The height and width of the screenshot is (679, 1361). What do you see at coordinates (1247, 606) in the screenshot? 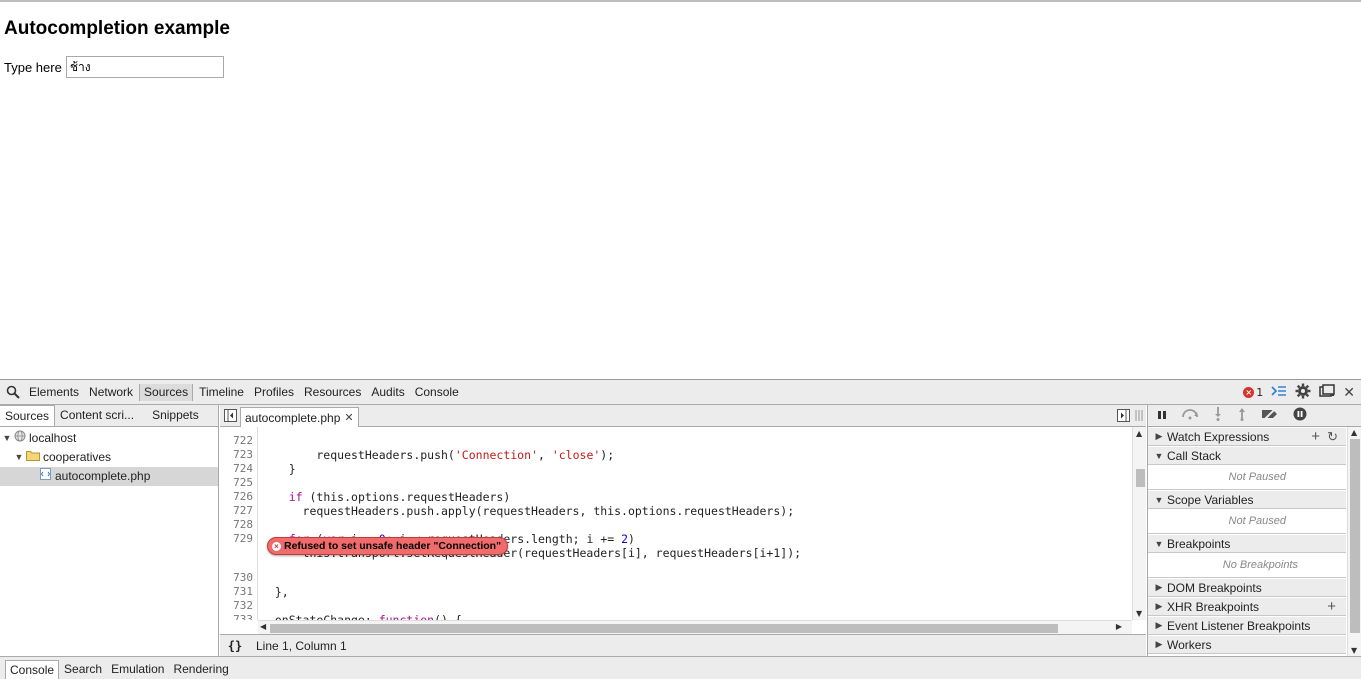
I see `pane-xhr-breakpoints: ▶ XHR Breakpoints +` at bounding box center [1247, 606].